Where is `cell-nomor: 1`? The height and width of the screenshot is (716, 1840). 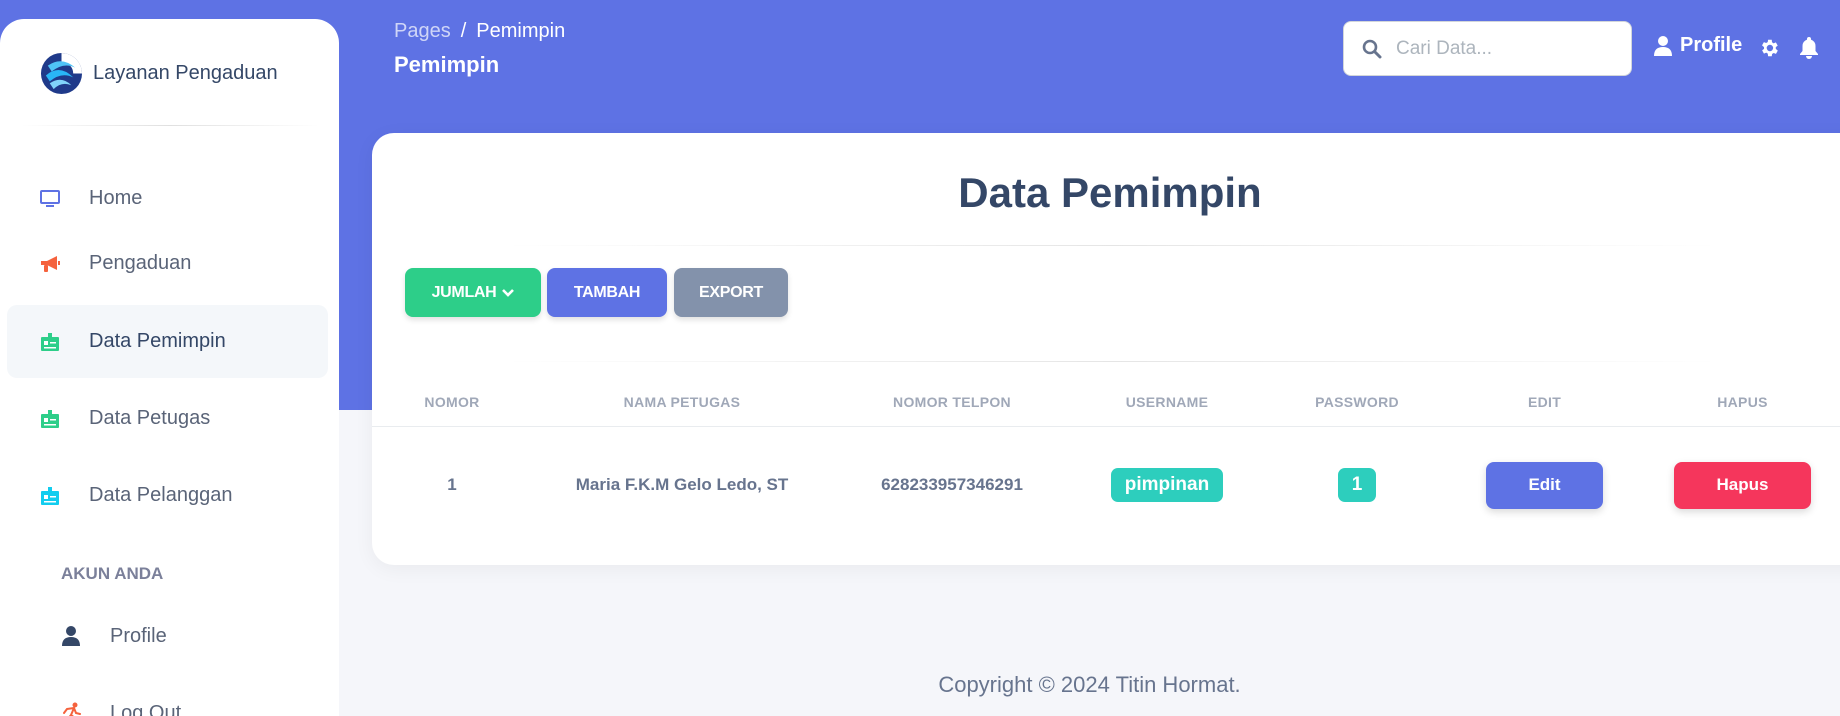
cell-nomor: 1 is located at coordinates (452, 485).